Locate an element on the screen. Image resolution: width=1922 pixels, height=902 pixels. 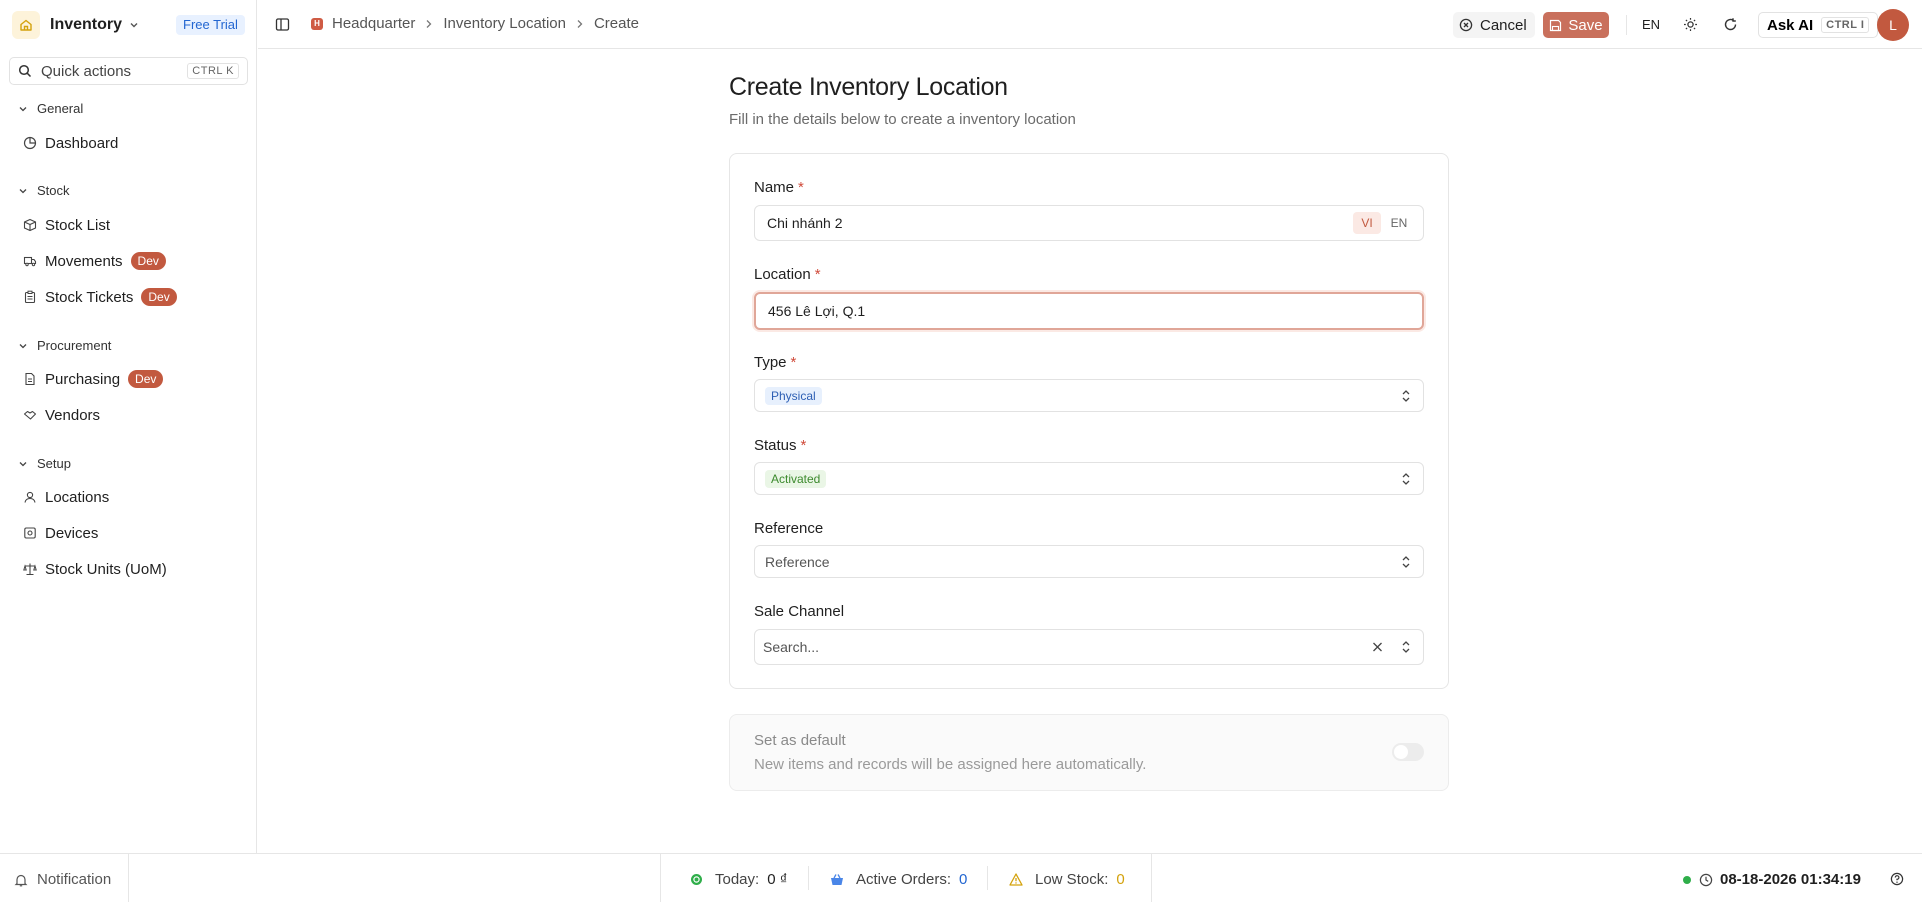
breadcrumb-root: Headquarter is located at coordinates (373, 23).